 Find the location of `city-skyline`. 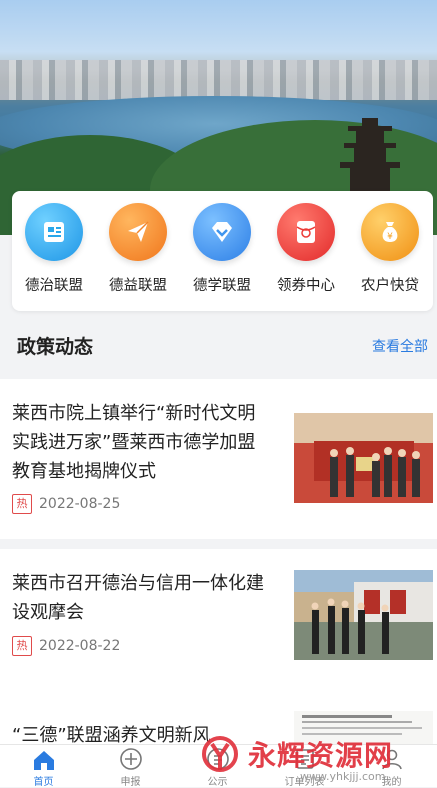

city-skyline is located at coordinates (218, 80).